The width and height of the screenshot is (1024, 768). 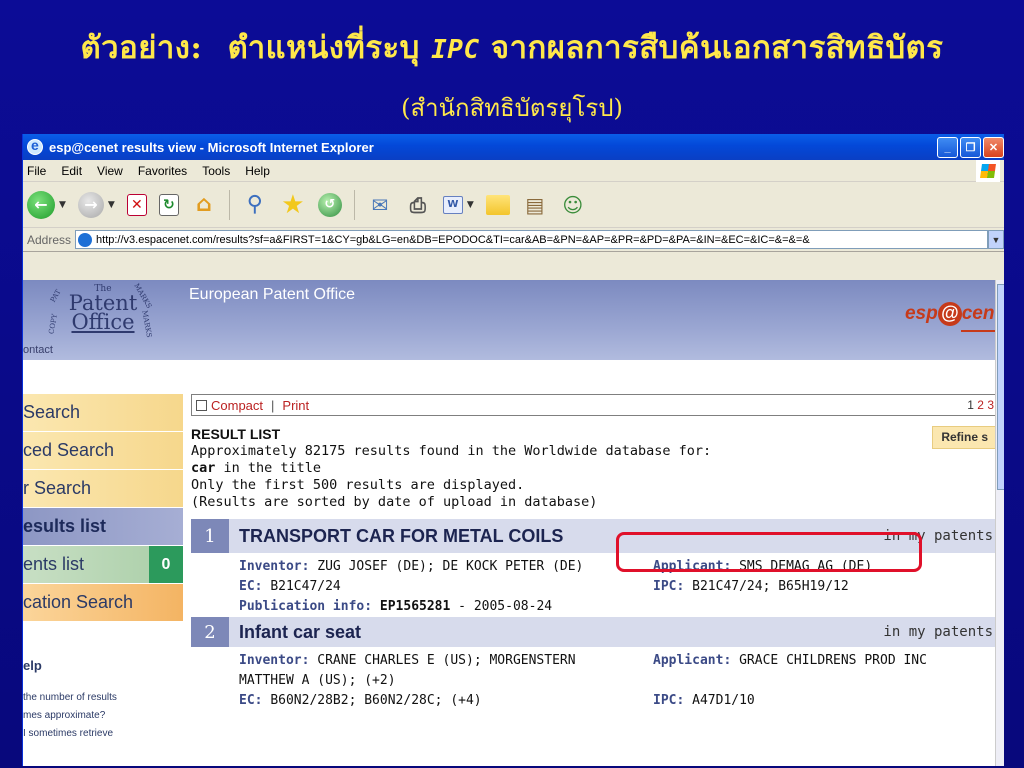 I want to click on inventor-value-continued: MATTHEW A (US); (+2), so click(x=317, y=680).